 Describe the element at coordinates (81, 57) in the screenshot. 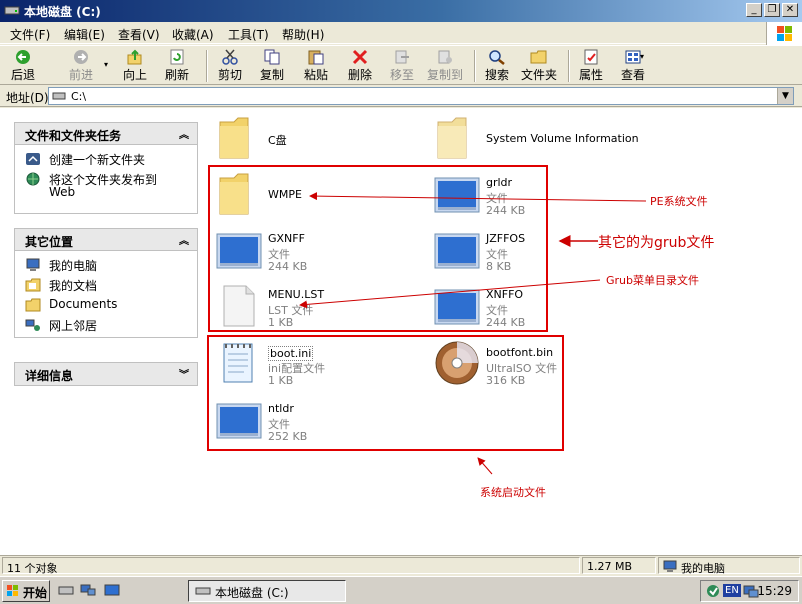

I see `forward-arrow-icon` at that location.